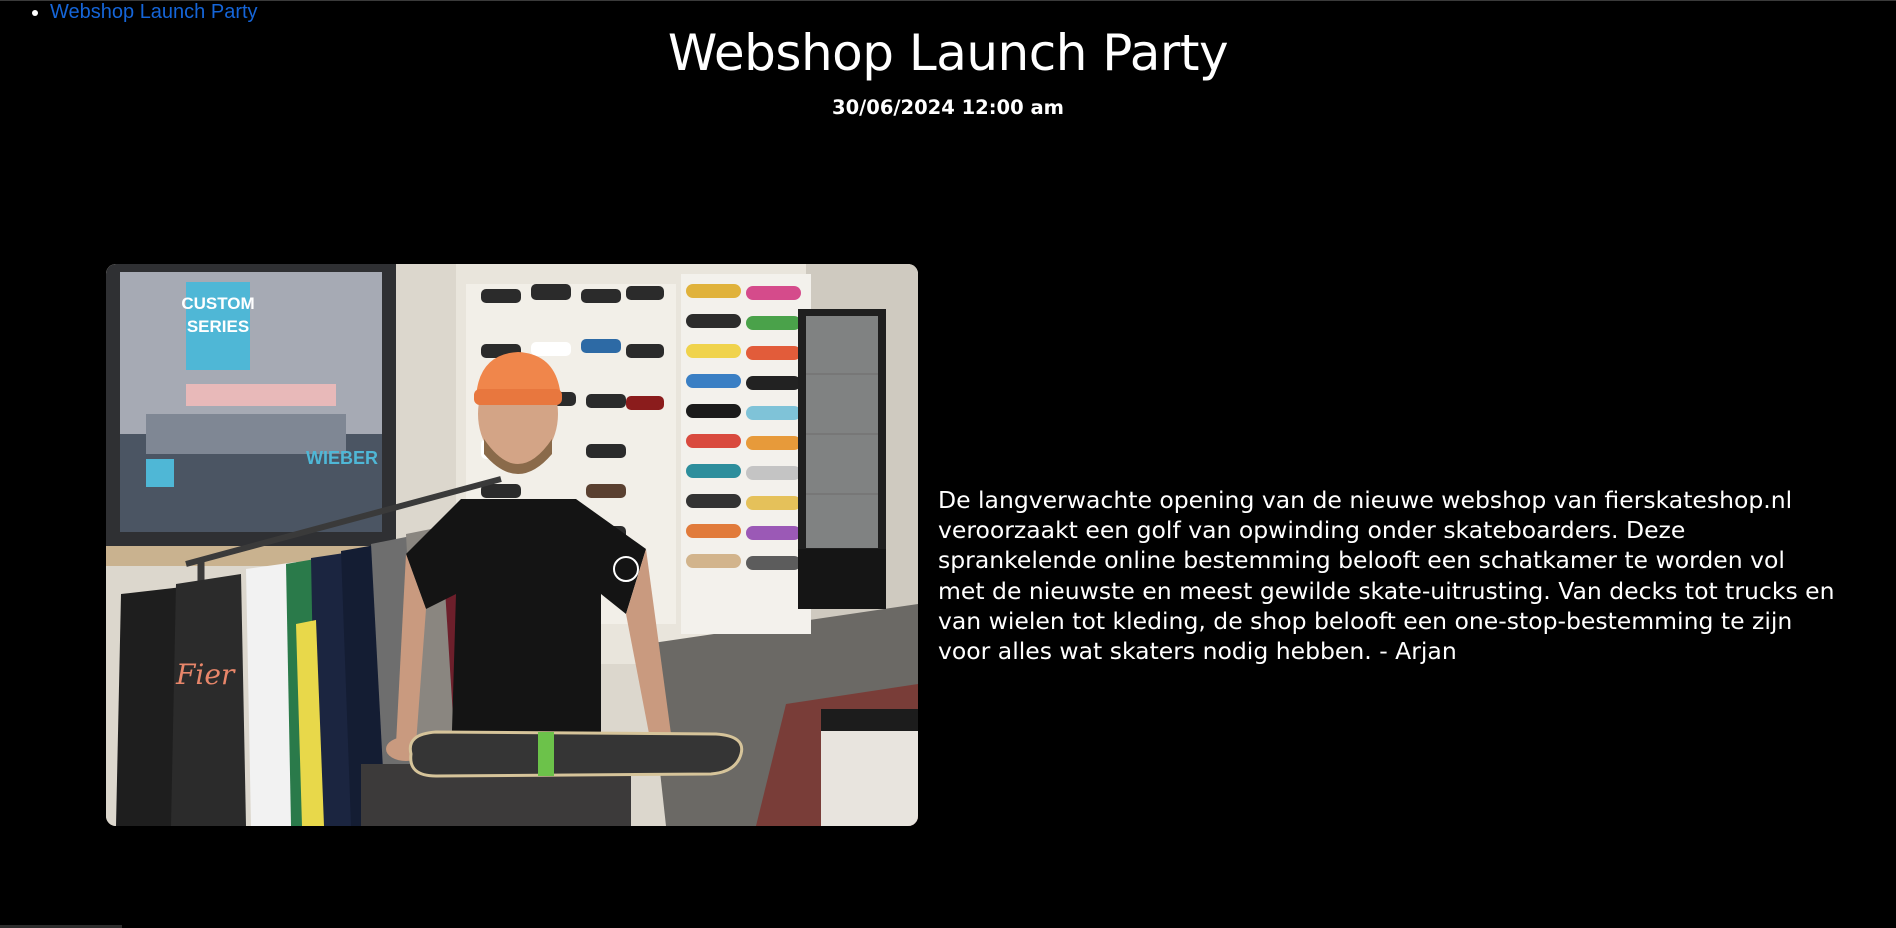 The image size is (1896, 928). I want to click on breadcrumb-item: Webshop Launch Party, so click(154, 11).